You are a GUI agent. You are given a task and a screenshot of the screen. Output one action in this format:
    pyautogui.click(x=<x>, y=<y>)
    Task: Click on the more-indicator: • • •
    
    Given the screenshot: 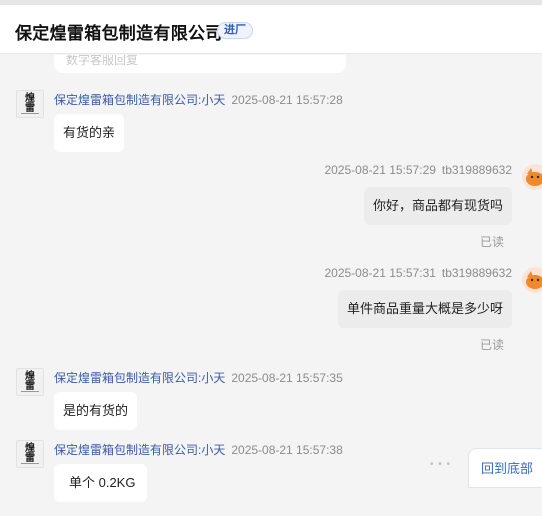 What is the action you would take?
    pyautogui.click(x=441, y=464)
    